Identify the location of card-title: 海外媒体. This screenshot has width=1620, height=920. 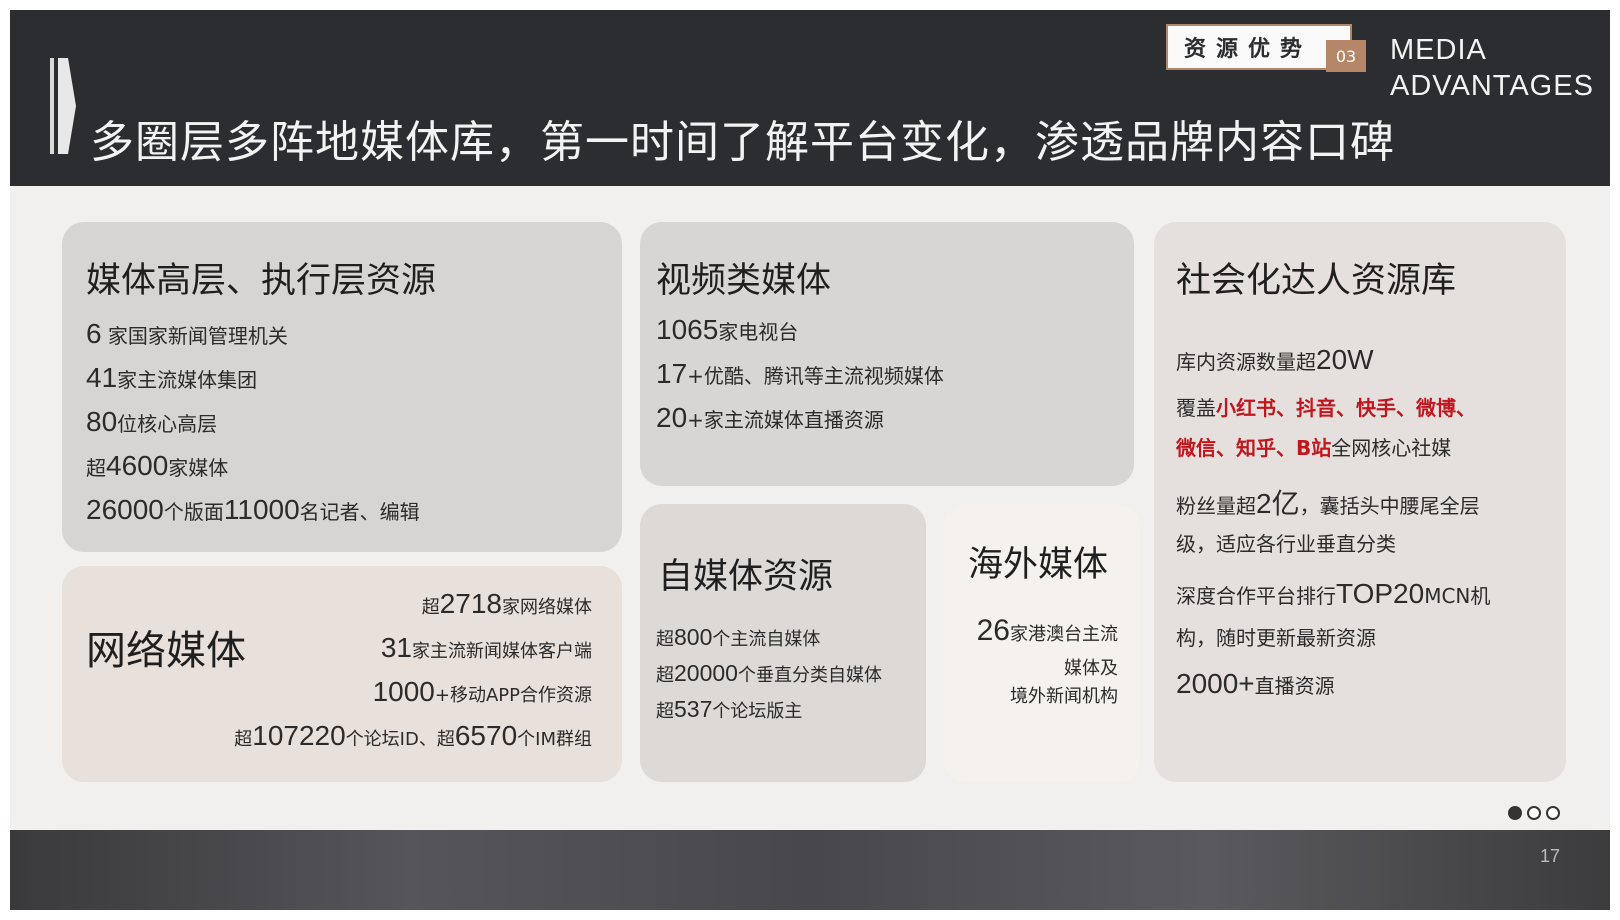
(1038, 565).